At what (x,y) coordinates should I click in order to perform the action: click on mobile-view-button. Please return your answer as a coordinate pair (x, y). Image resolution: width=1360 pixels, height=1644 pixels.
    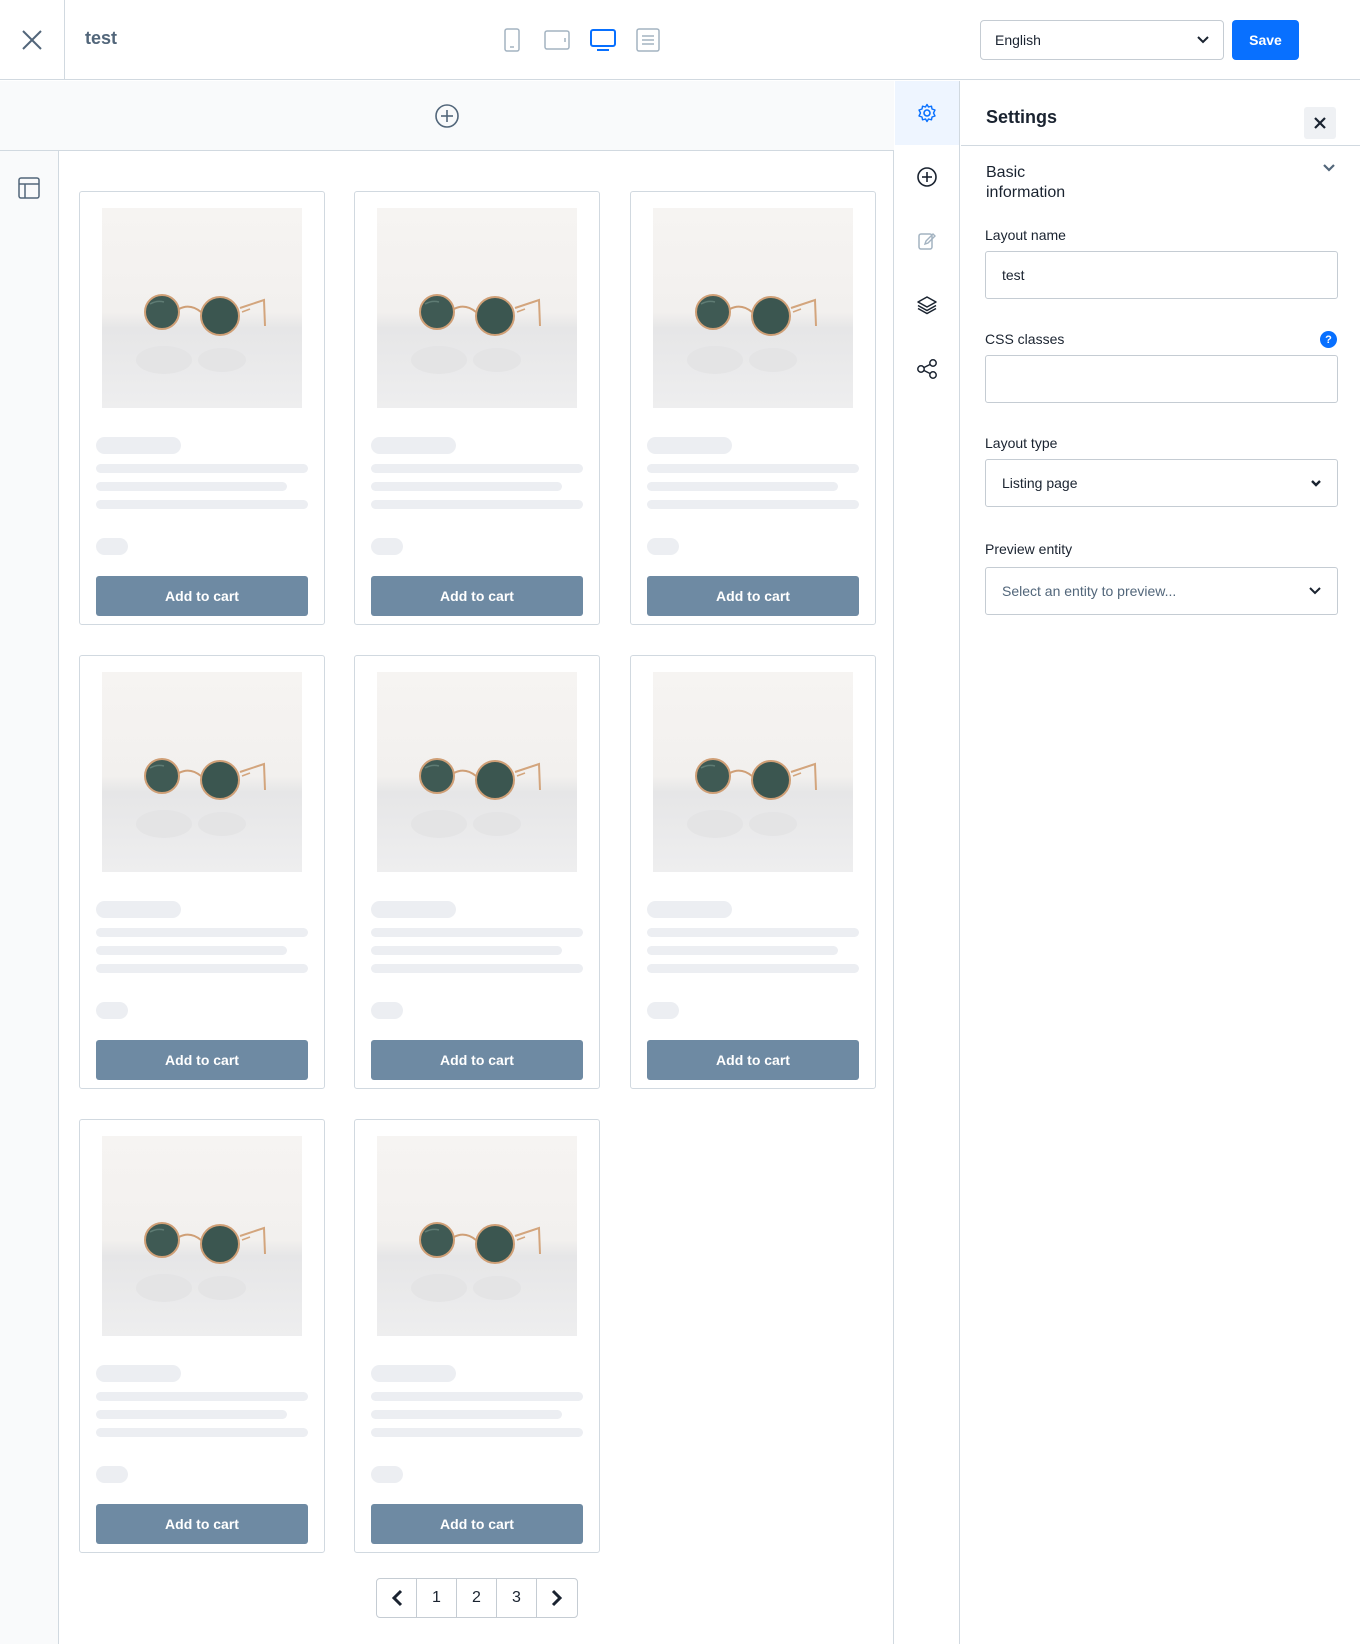
    Looking at the image, I should click on (512, 40).